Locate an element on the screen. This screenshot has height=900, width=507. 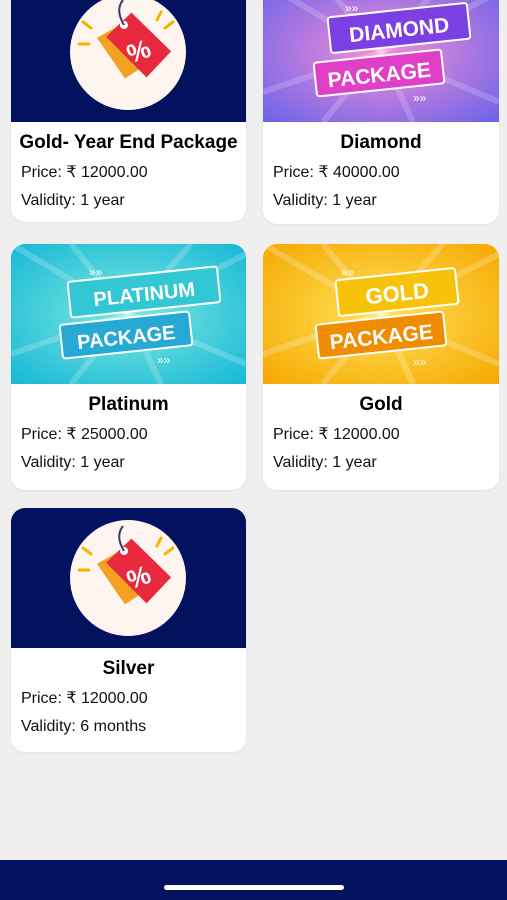
package-banner: DIAMOND PACKAGE »» »» is located at coordinates (381, 61).